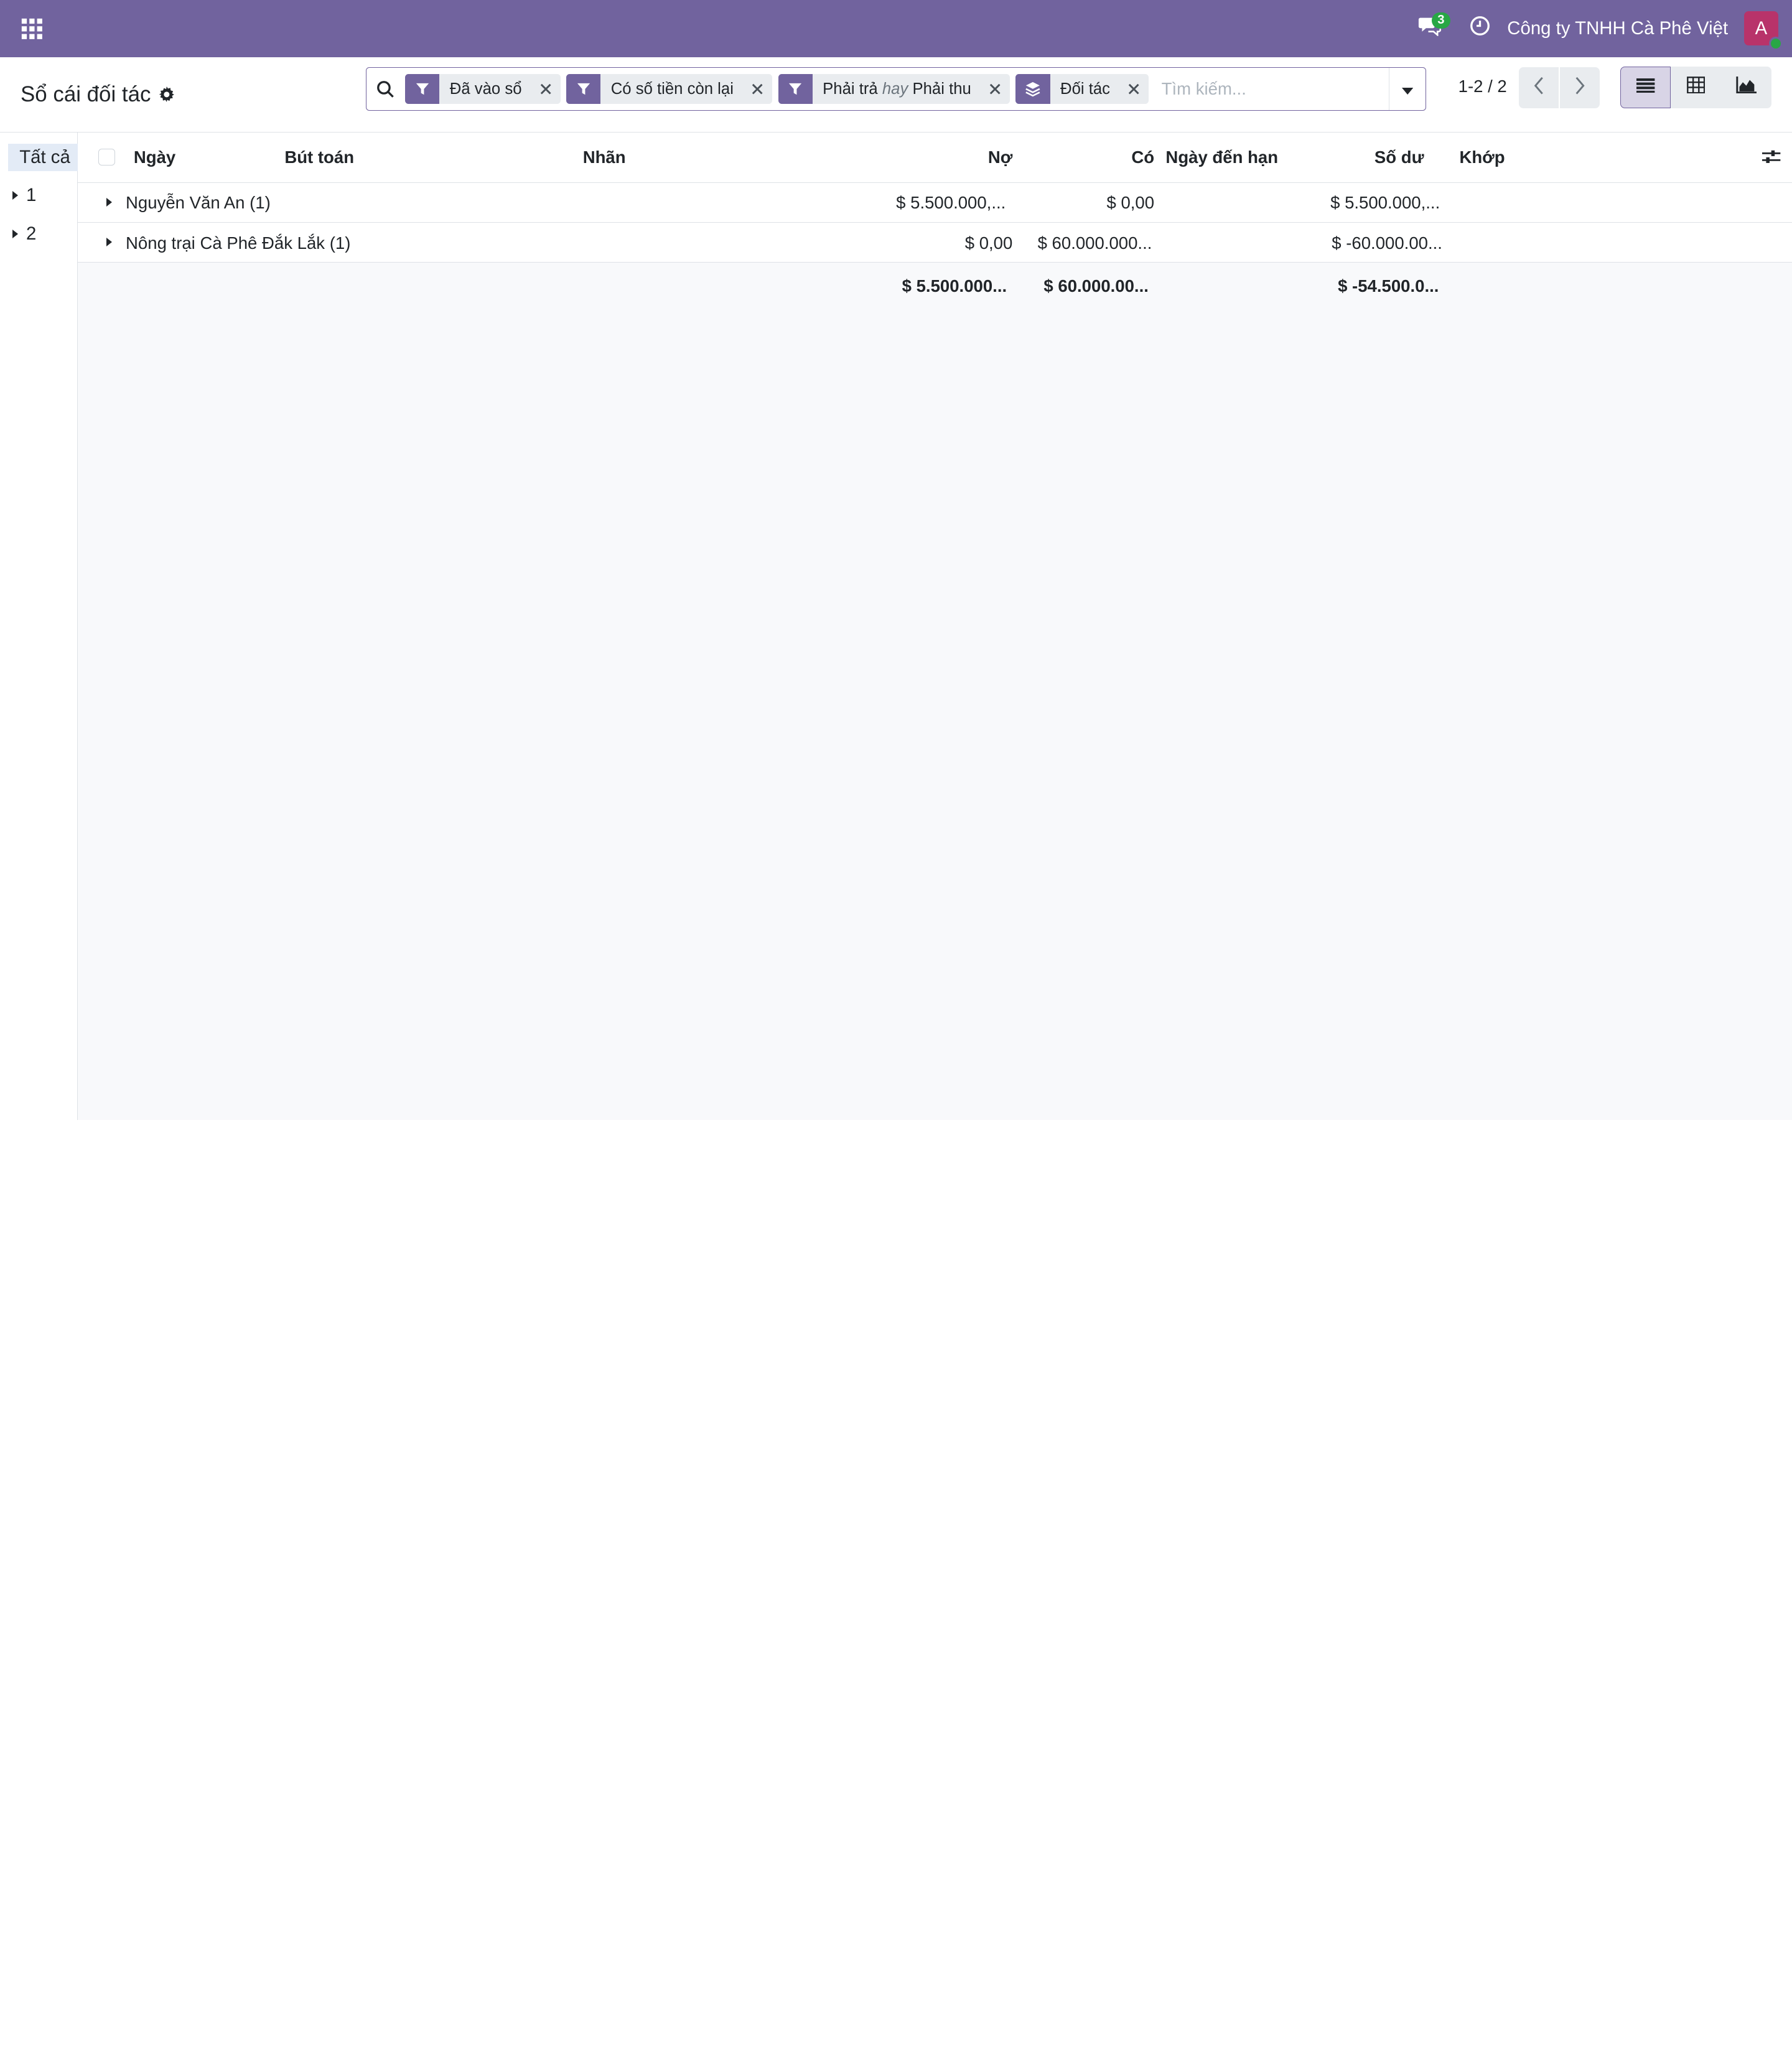  What do you see at coordinates (238, 243) in the screenshot?
I see `group-name: Nông trại Cà Phê Đắk Lắk (1)` at bounding box center [238, 243].